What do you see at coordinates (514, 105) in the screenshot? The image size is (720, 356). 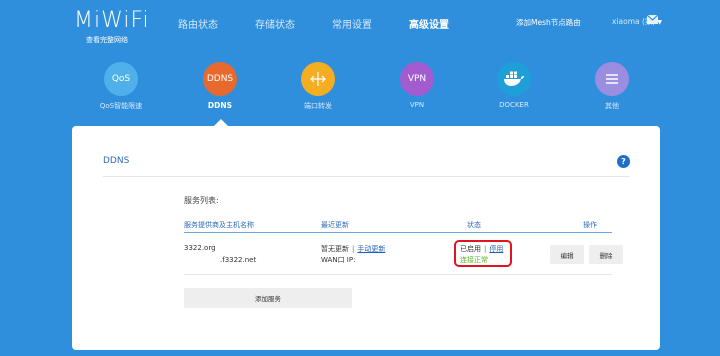 I see `func-docker-label: DOCKER` at bounding box center [514, 105].